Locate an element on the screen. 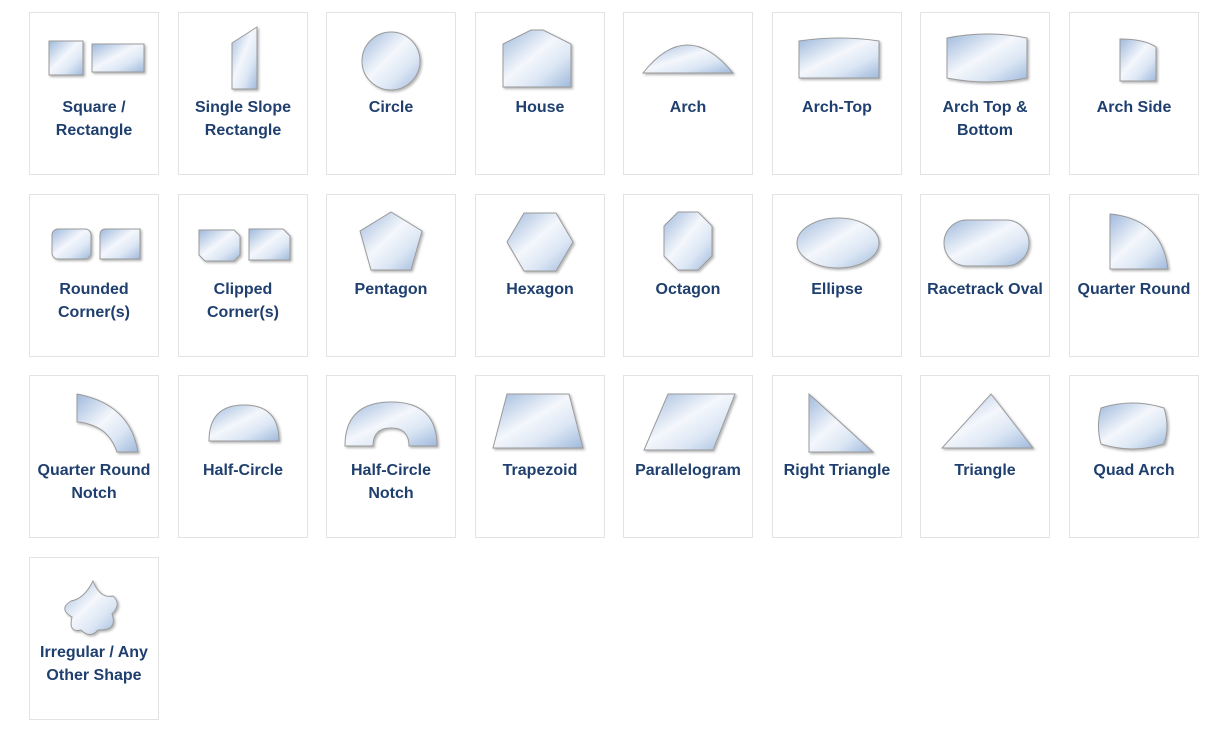  hexagon-icon is located at coordinates (540, 235).